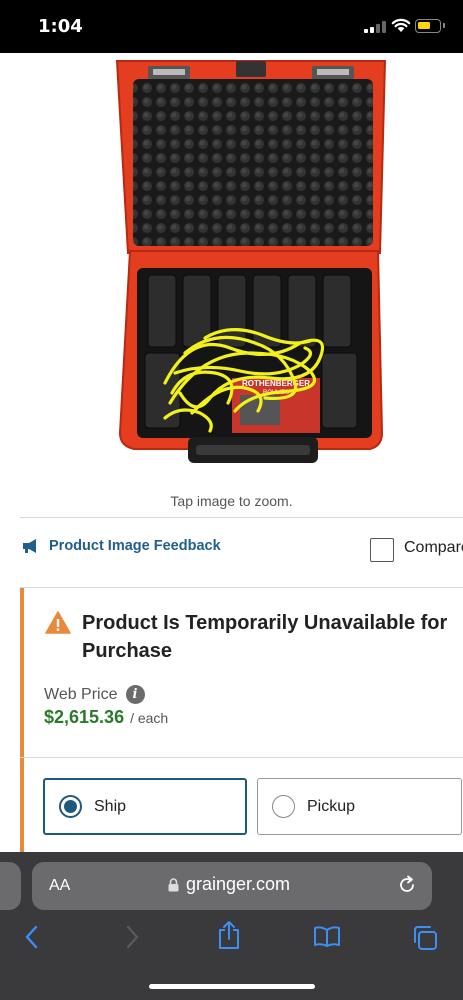  What do you see at coordinates (135, 694) in the screenshot?
I see `info-icon: i` at bounding box center [135, 694].